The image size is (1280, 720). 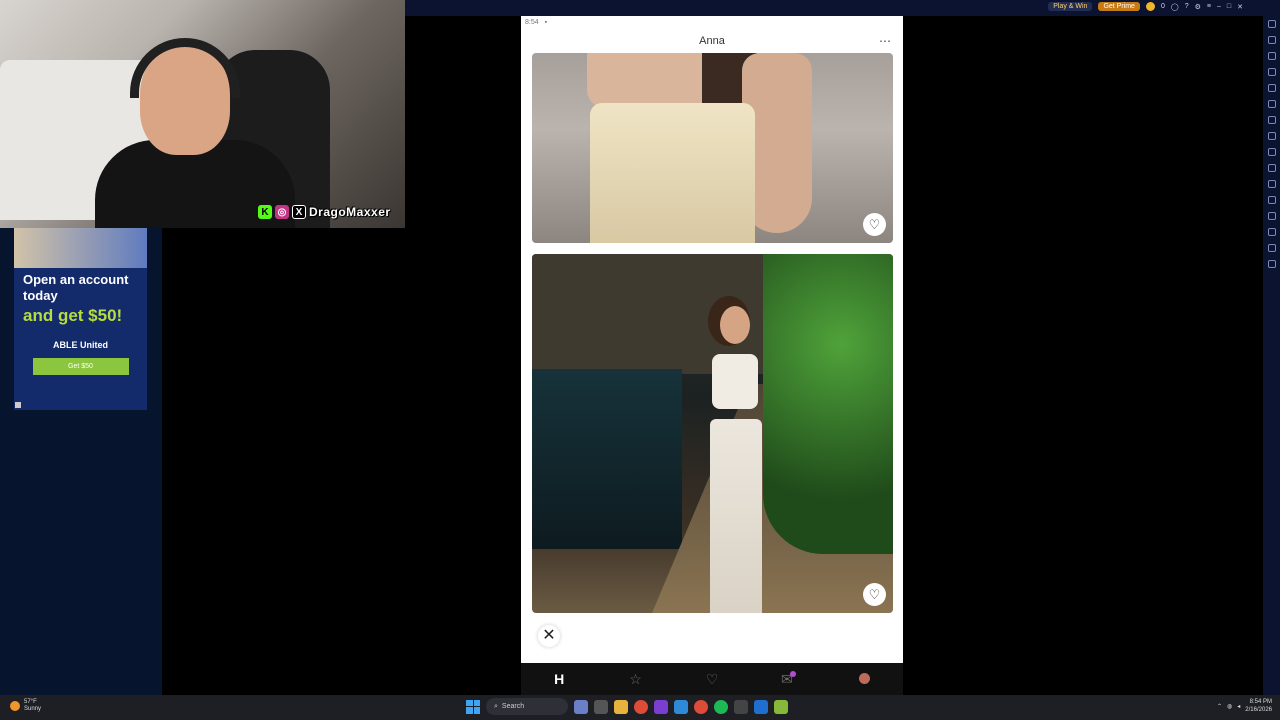 What do you see at coordinates (1271, 232) in the screenshot?
I see `sync-icon` at bounding box center [1271, 232].